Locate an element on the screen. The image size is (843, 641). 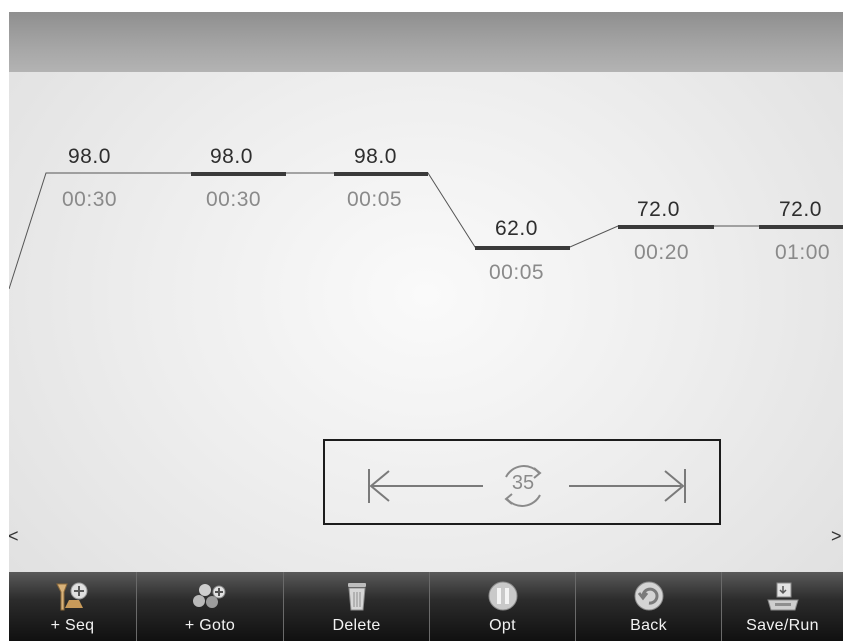
recycle-add-icon is located at coordinates (210, 596).